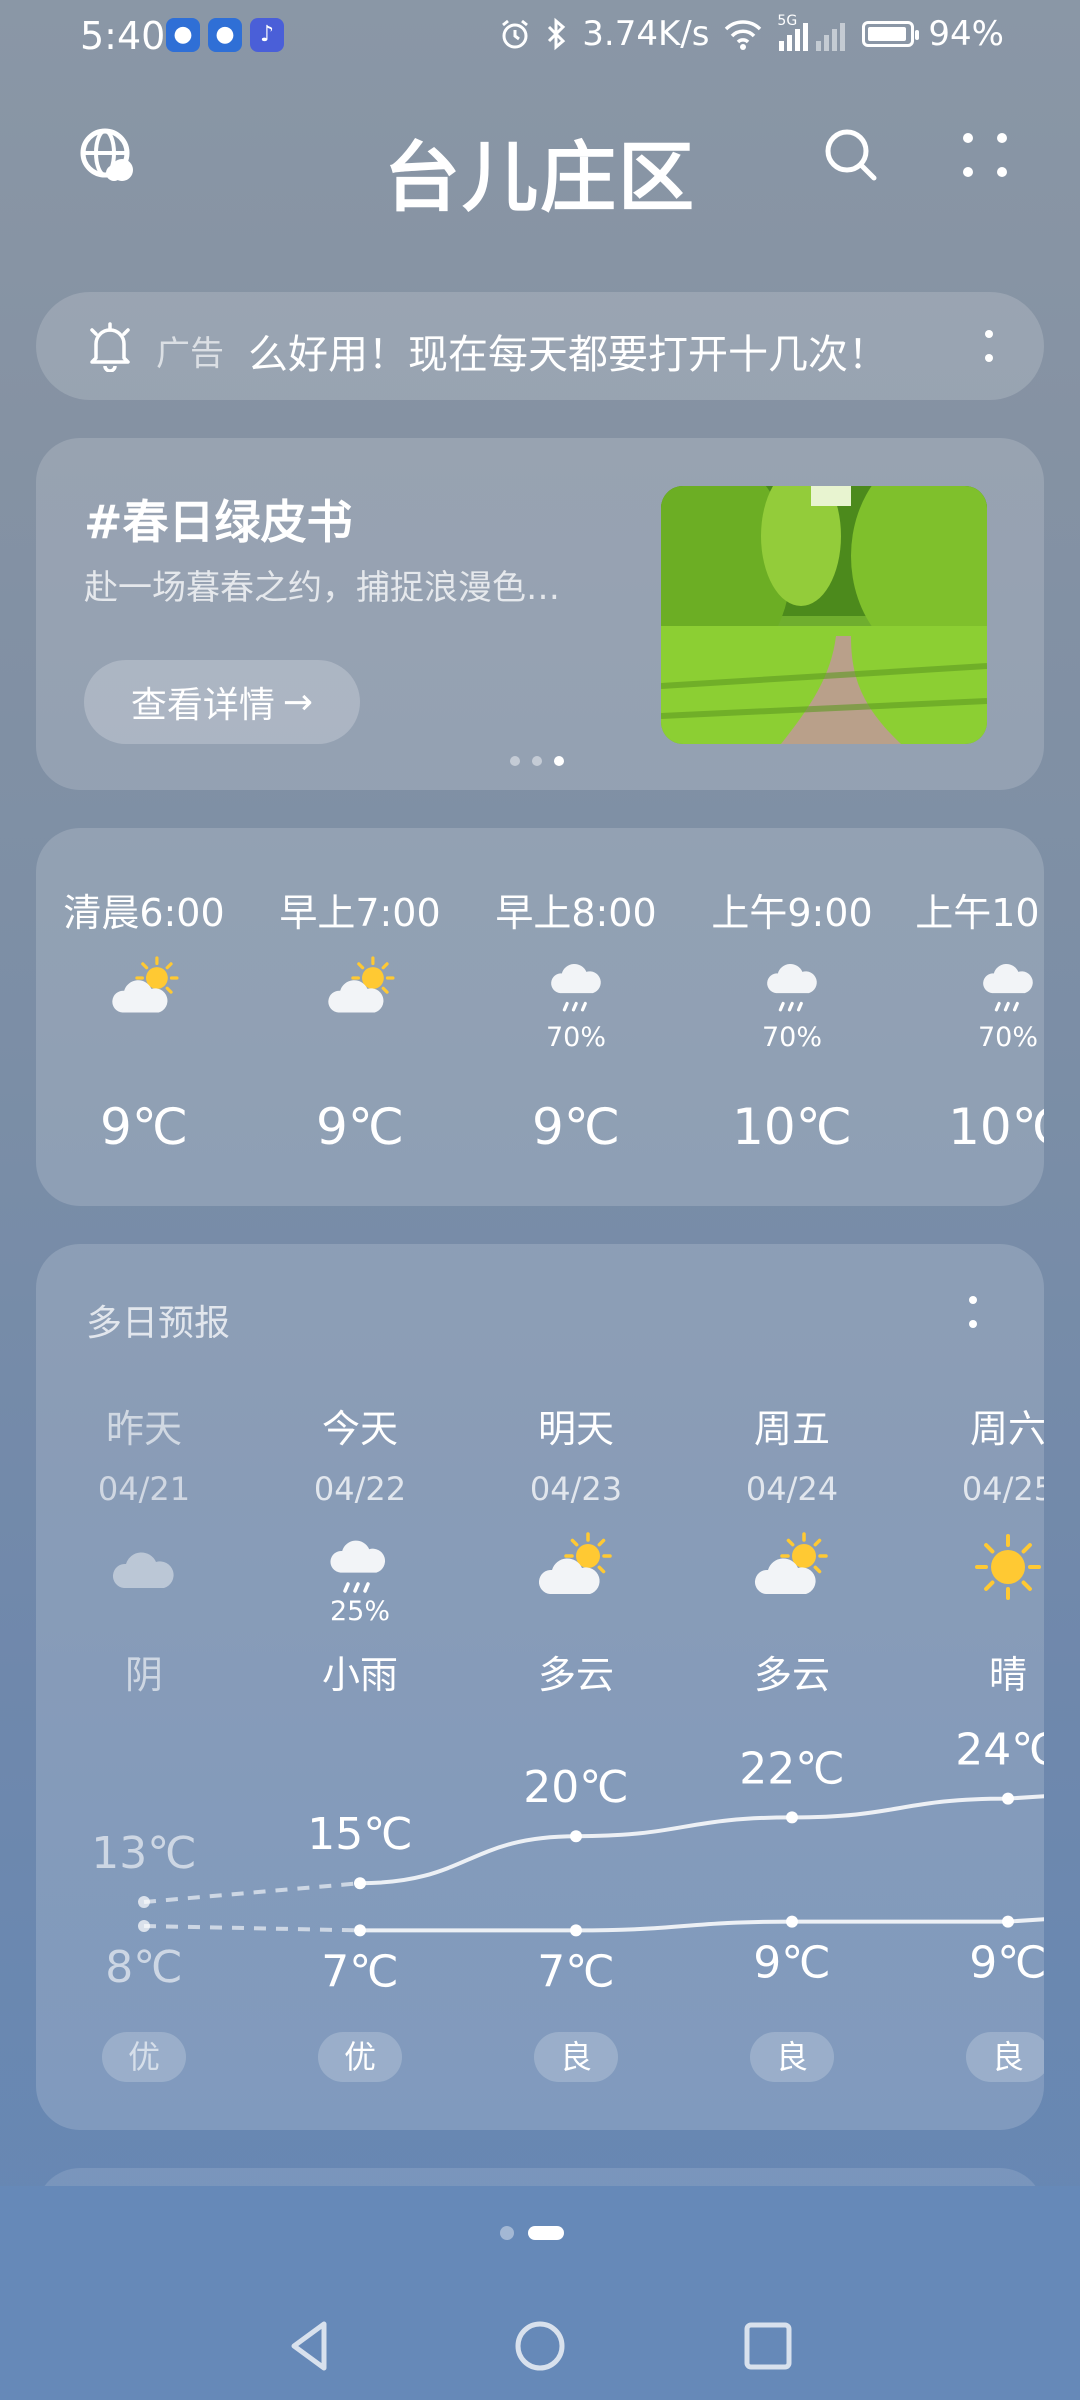 The width and height of the screenshot is (1080, 2400). I want to click on paw-app-icon: ●, so click(183, 35).